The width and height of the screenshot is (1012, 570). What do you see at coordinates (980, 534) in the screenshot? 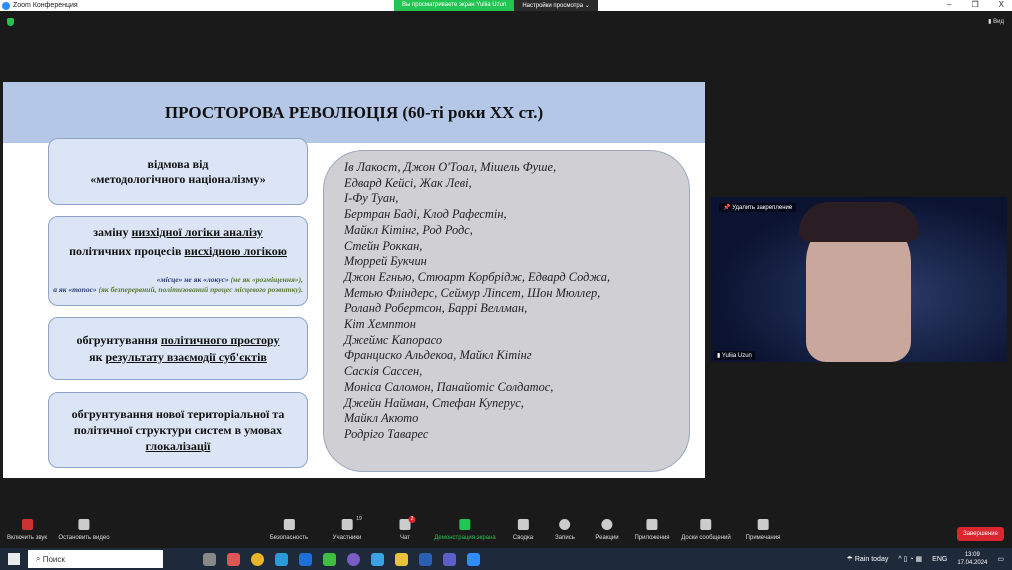
I see `end-meeting-button: Завершение` at bounding box center [980, 534].